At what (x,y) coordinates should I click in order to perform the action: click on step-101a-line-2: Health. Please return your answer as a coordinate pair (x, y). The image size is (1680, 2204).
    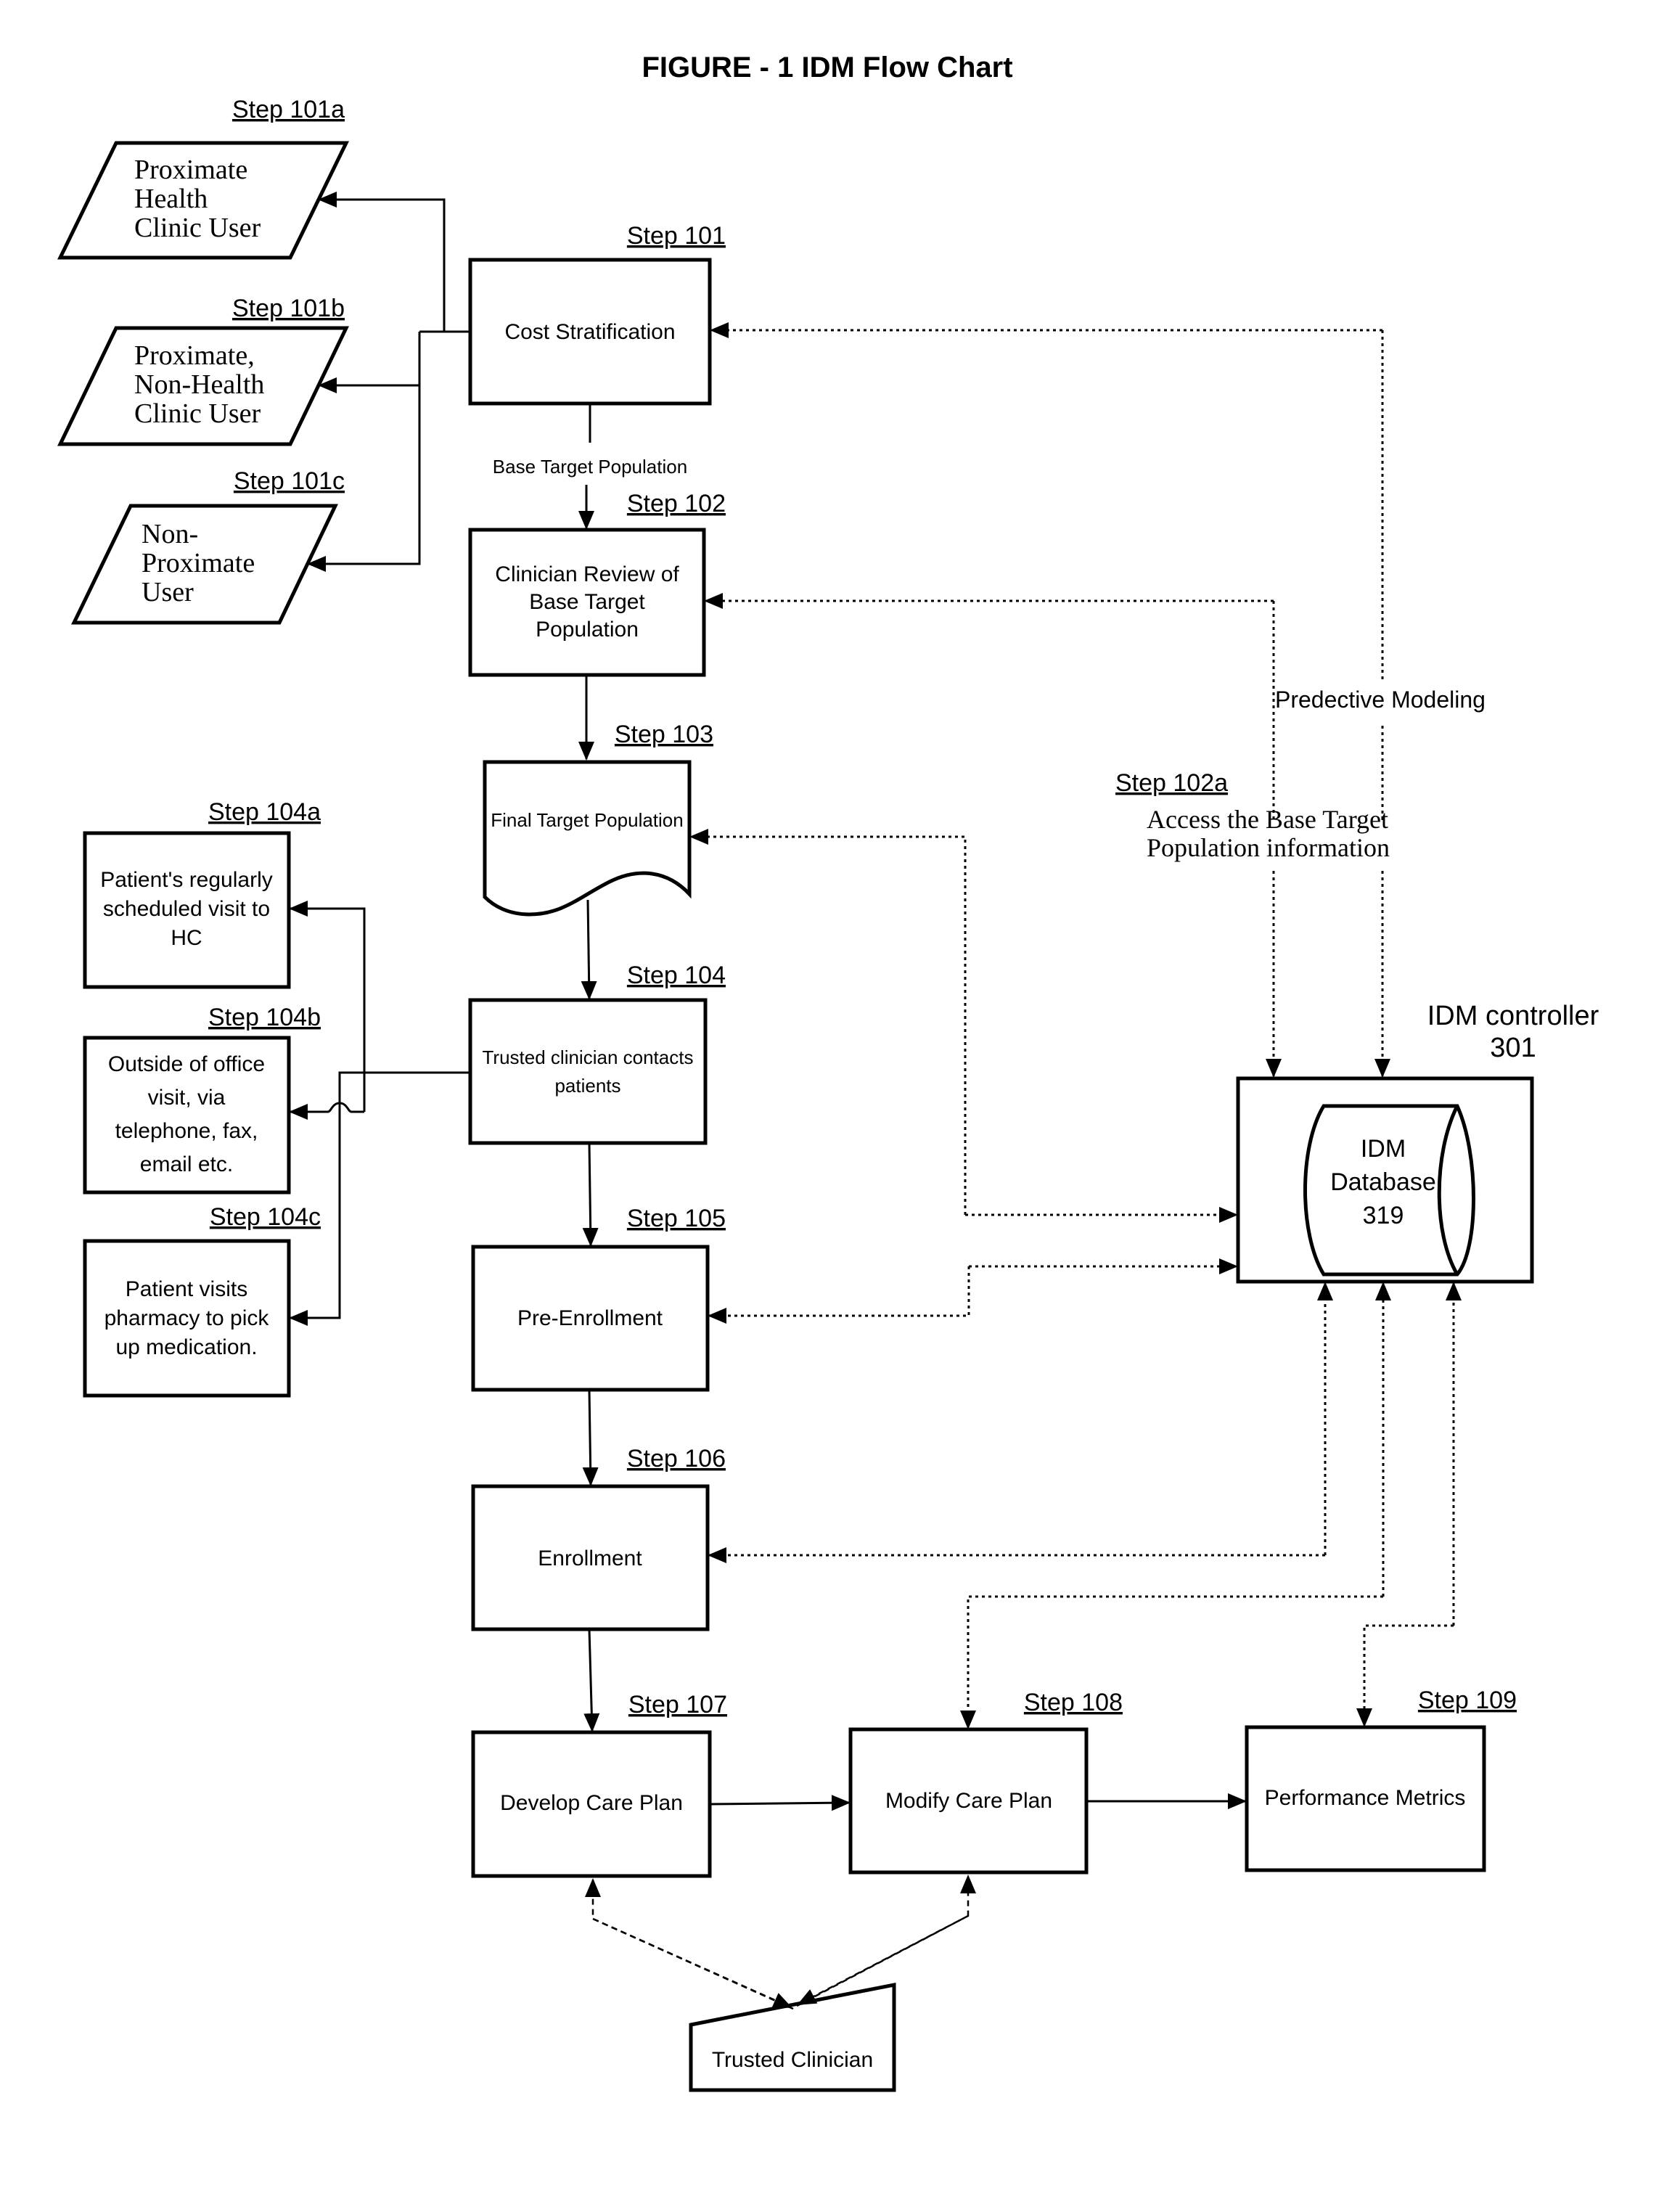
    Looking at the image, I should click on (171, 199).